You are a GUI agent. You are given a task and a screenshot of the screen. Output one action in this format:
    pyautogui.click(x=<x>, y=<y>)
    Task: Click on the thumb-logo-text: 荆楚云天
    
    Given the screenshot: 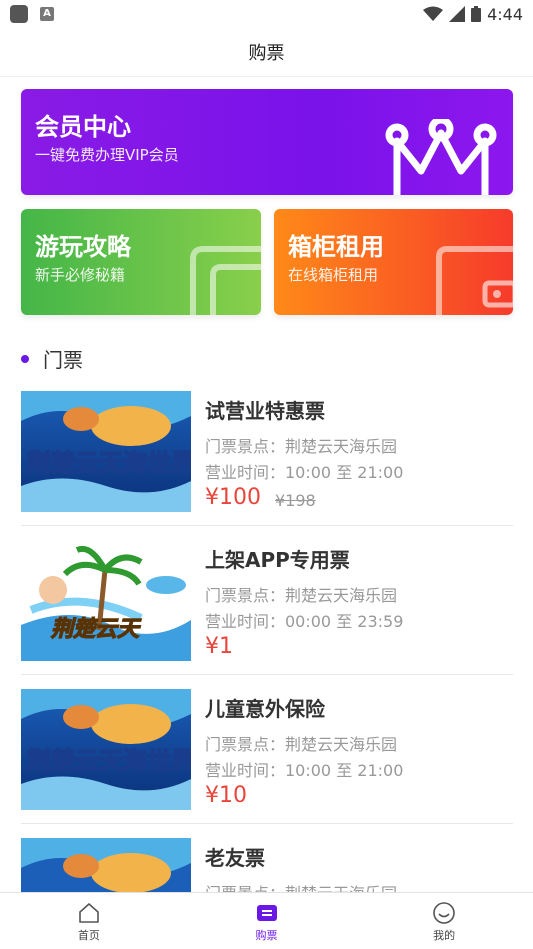 What is the action you would take?
    pyautogui.click(x=96, y=629)
    